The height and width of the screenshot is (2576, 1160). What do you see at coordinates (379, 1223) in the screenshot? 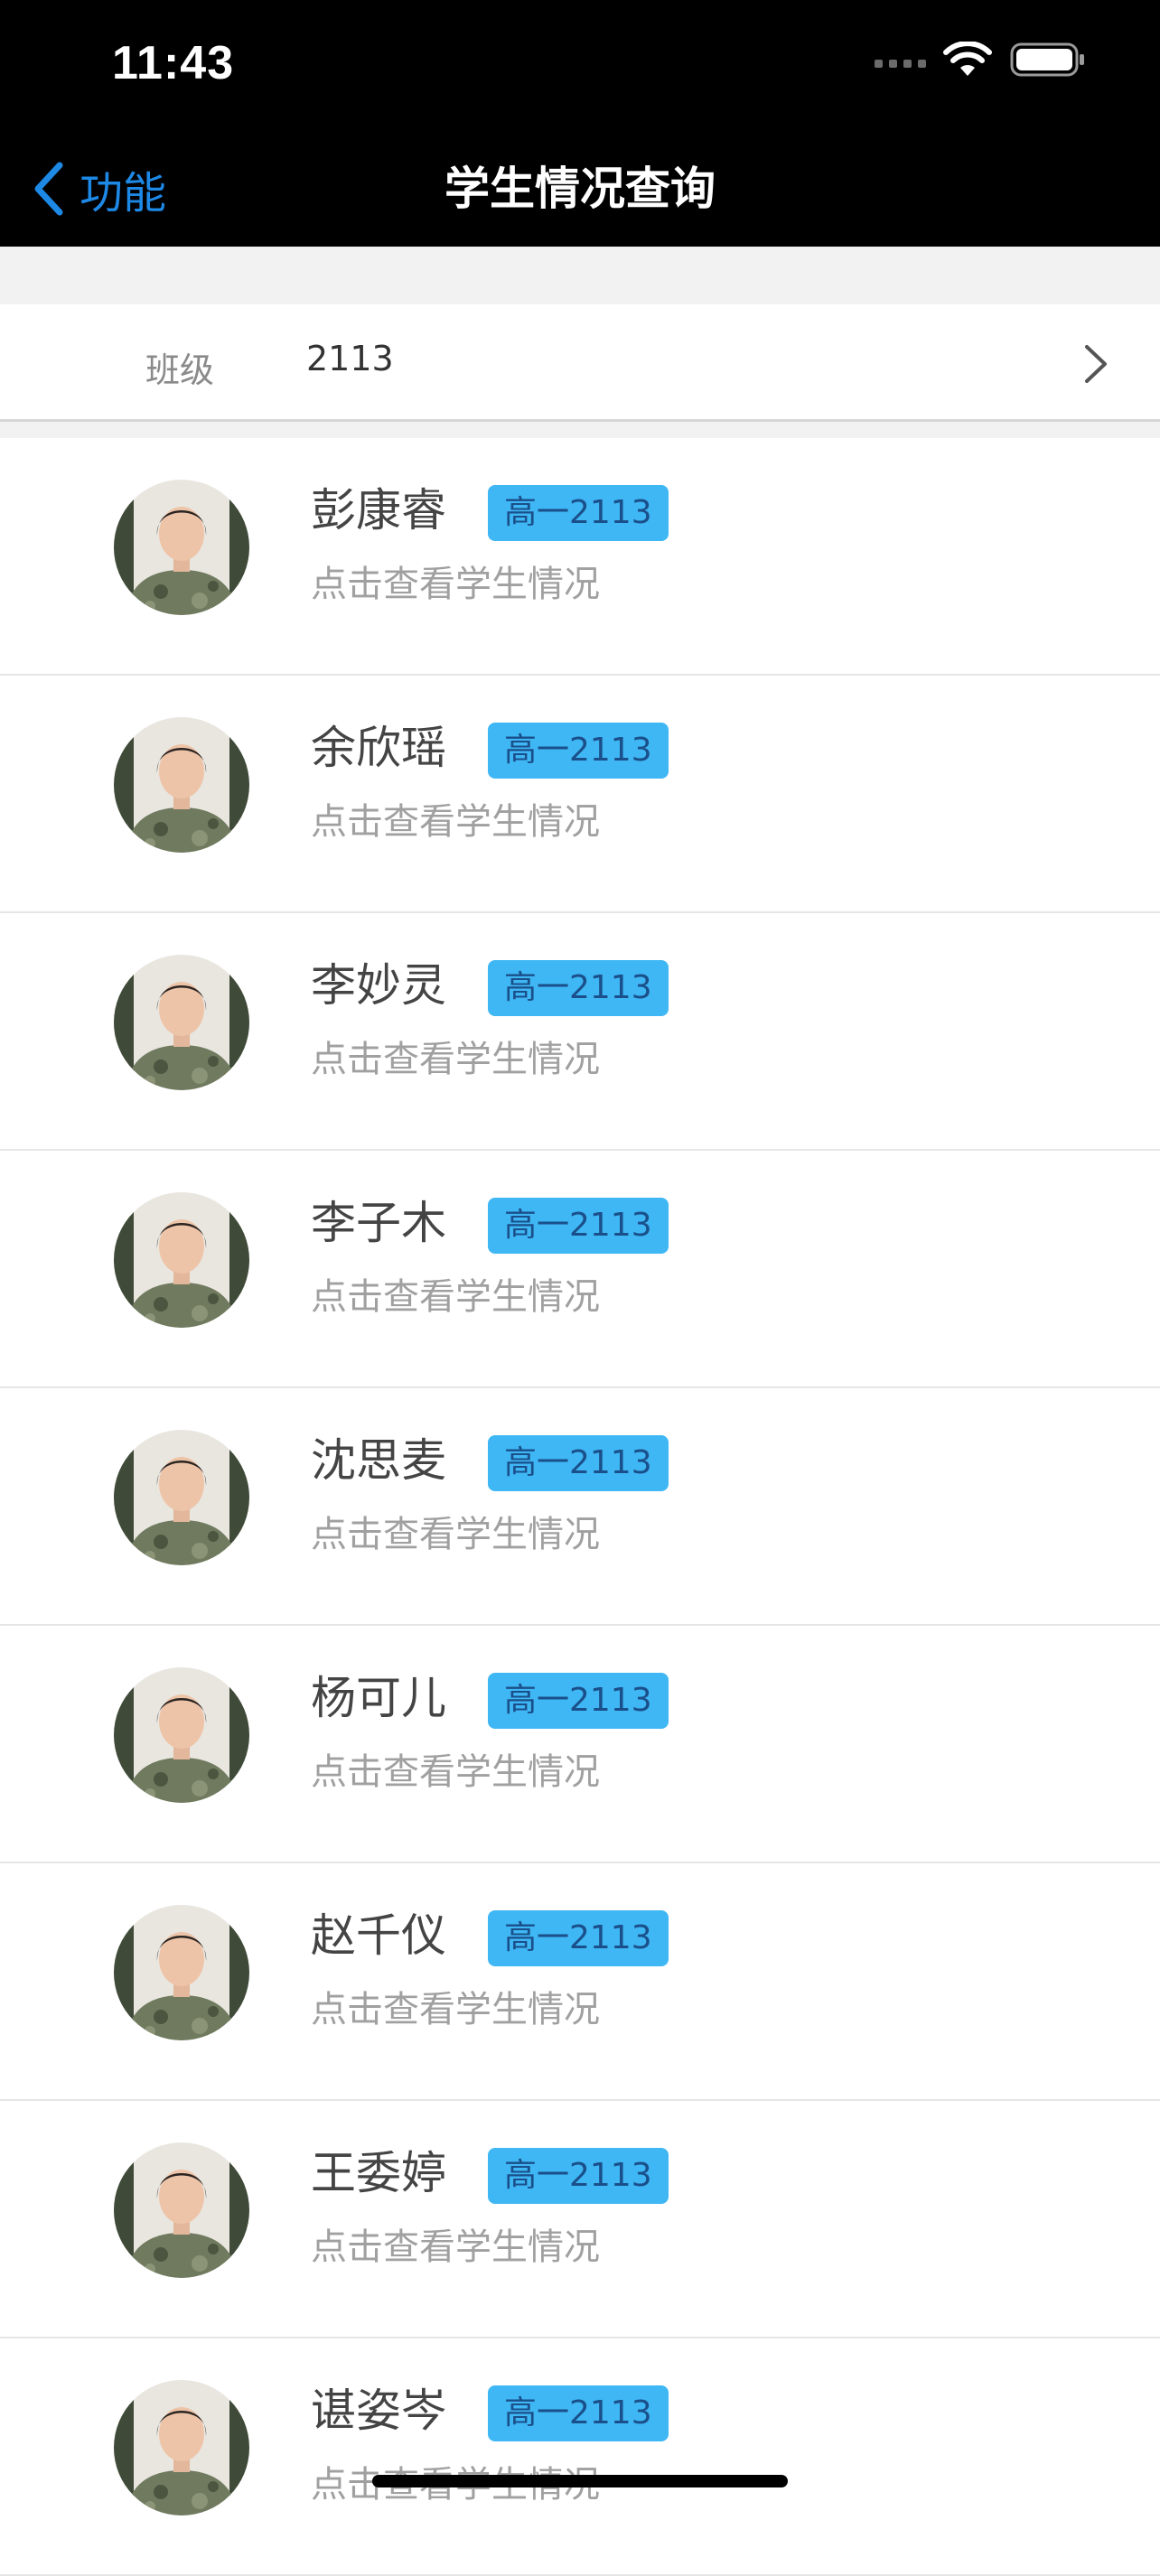
I see `student-name: 李子木` at bounding box center [379, 1223].